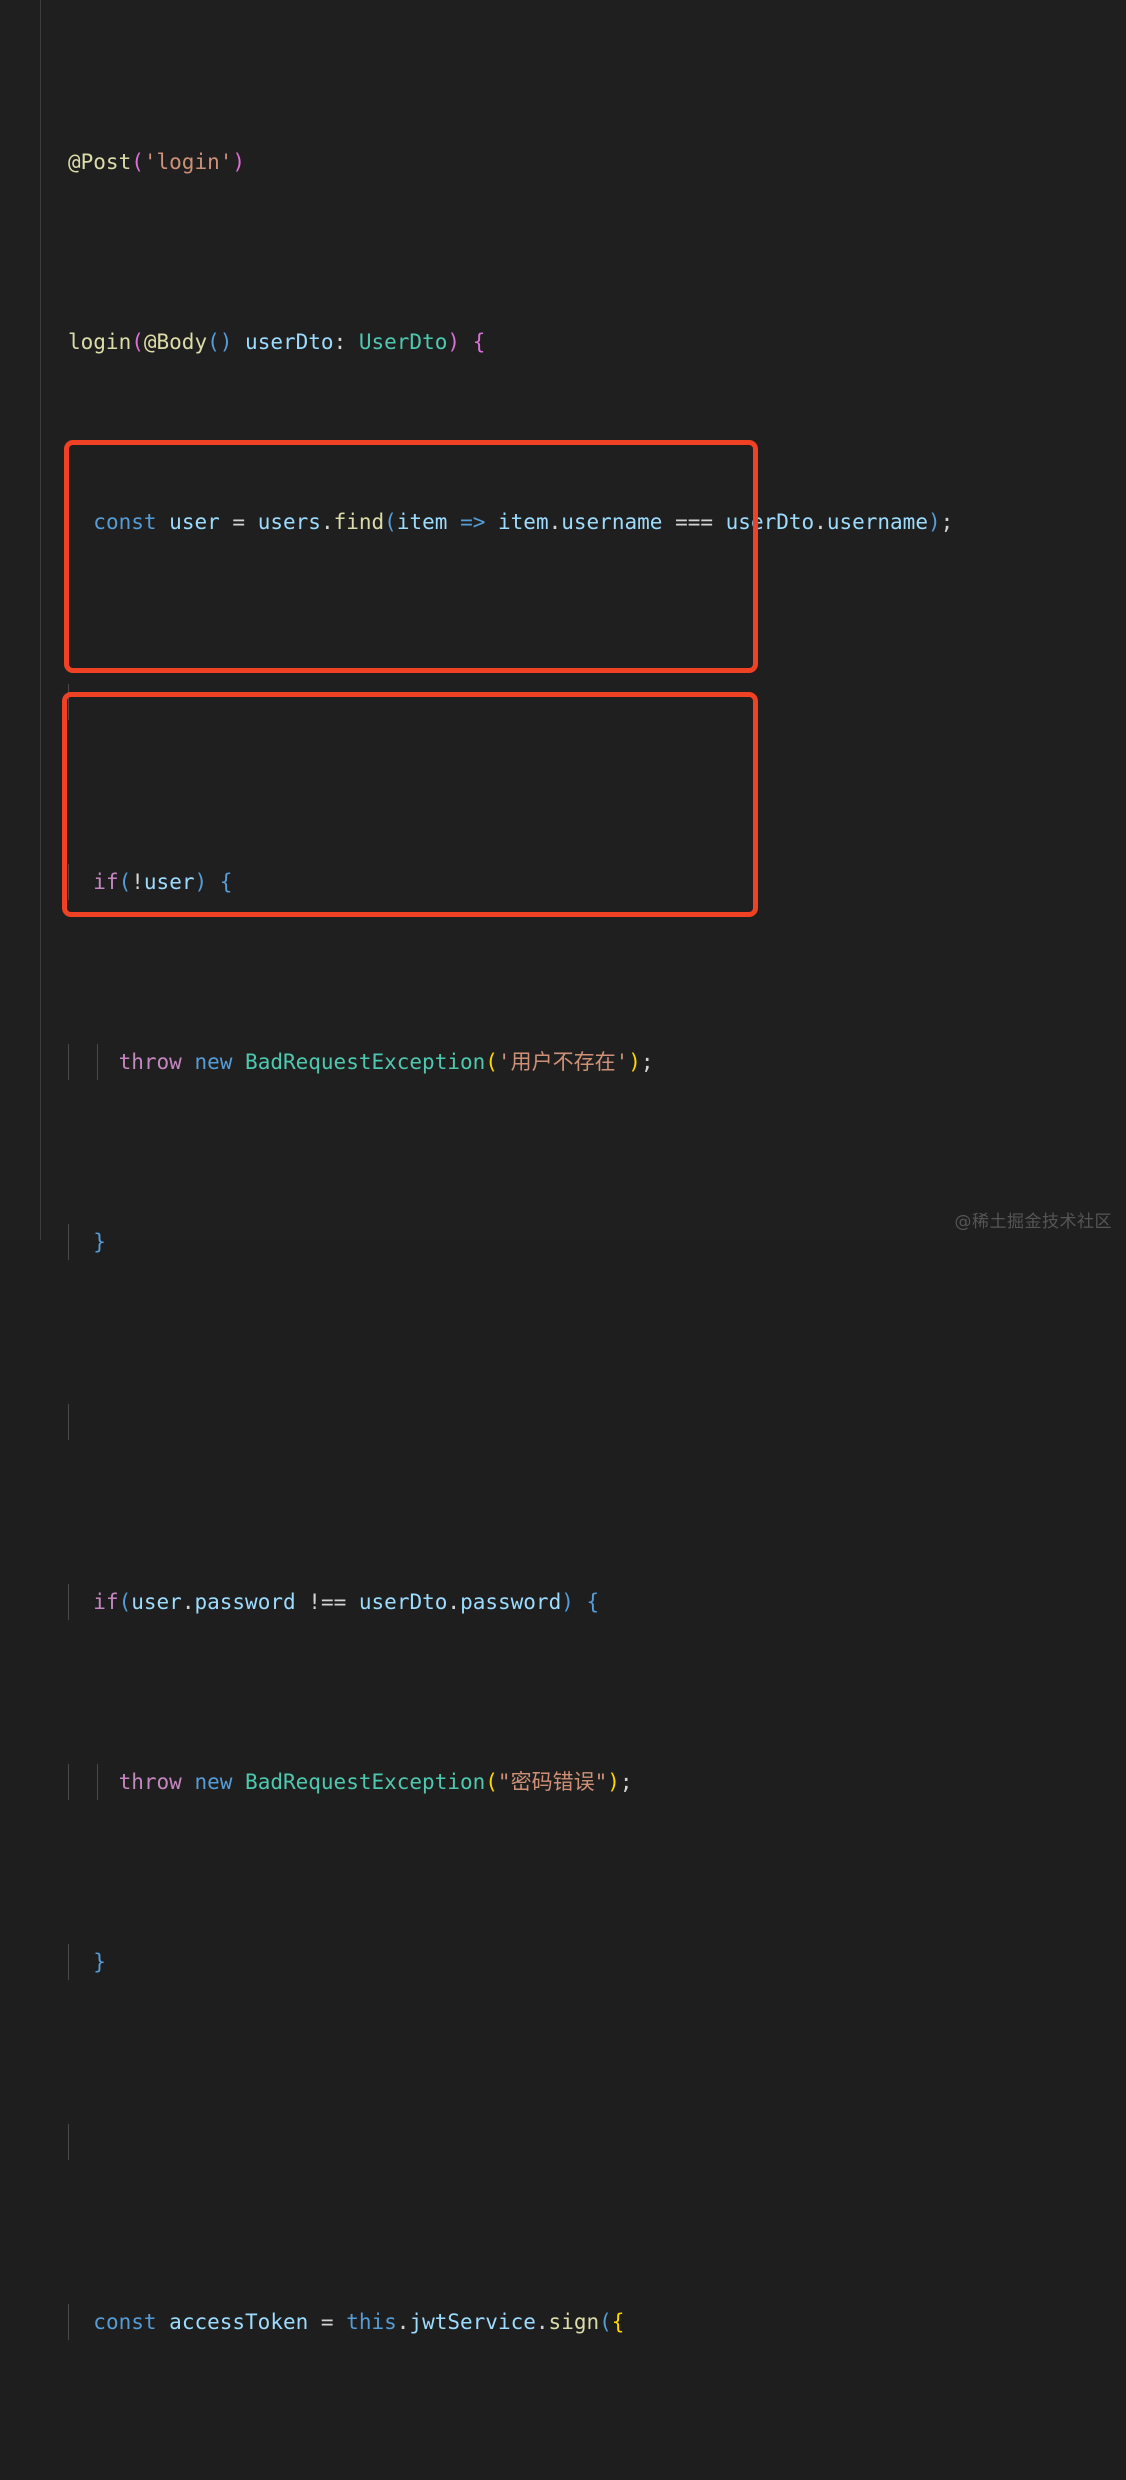 The height and width of the screenshot is (2480, 1126). Describe the element at coordinates (584, 882) in the screenshot. I see `code-line: if(!user) {` at that location.